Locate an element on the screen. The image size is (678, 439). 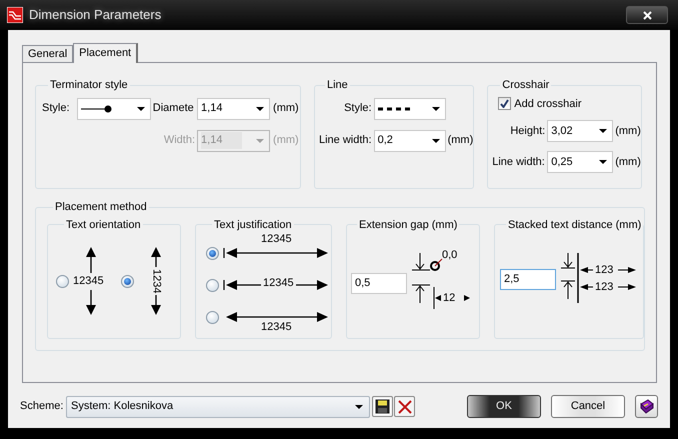
group-title: Text orientation is located at coordinates (103, 225).